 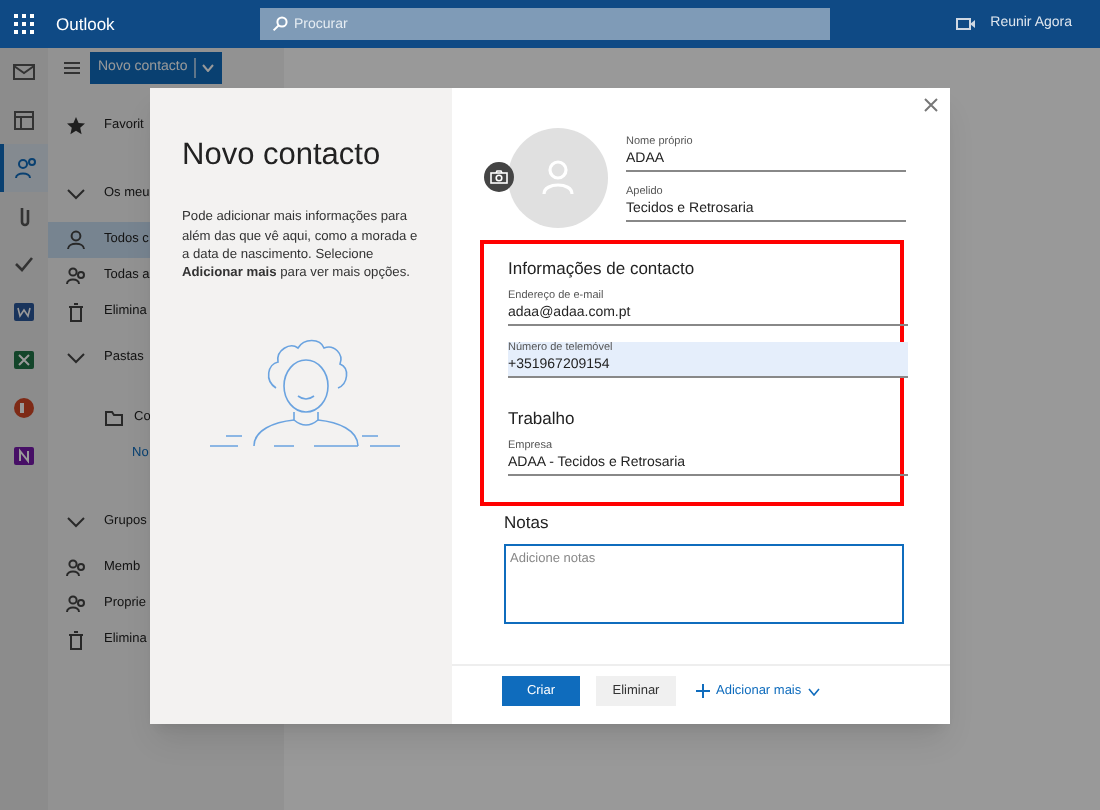 I want to click on section-heading: Trabalho, so click(x=542, y=418).